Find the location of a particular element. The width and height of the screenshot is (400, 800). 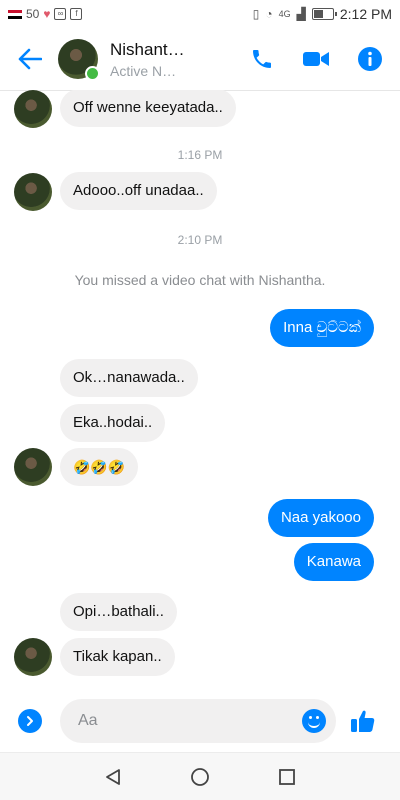

call-button is located at coordinates (262, 59).